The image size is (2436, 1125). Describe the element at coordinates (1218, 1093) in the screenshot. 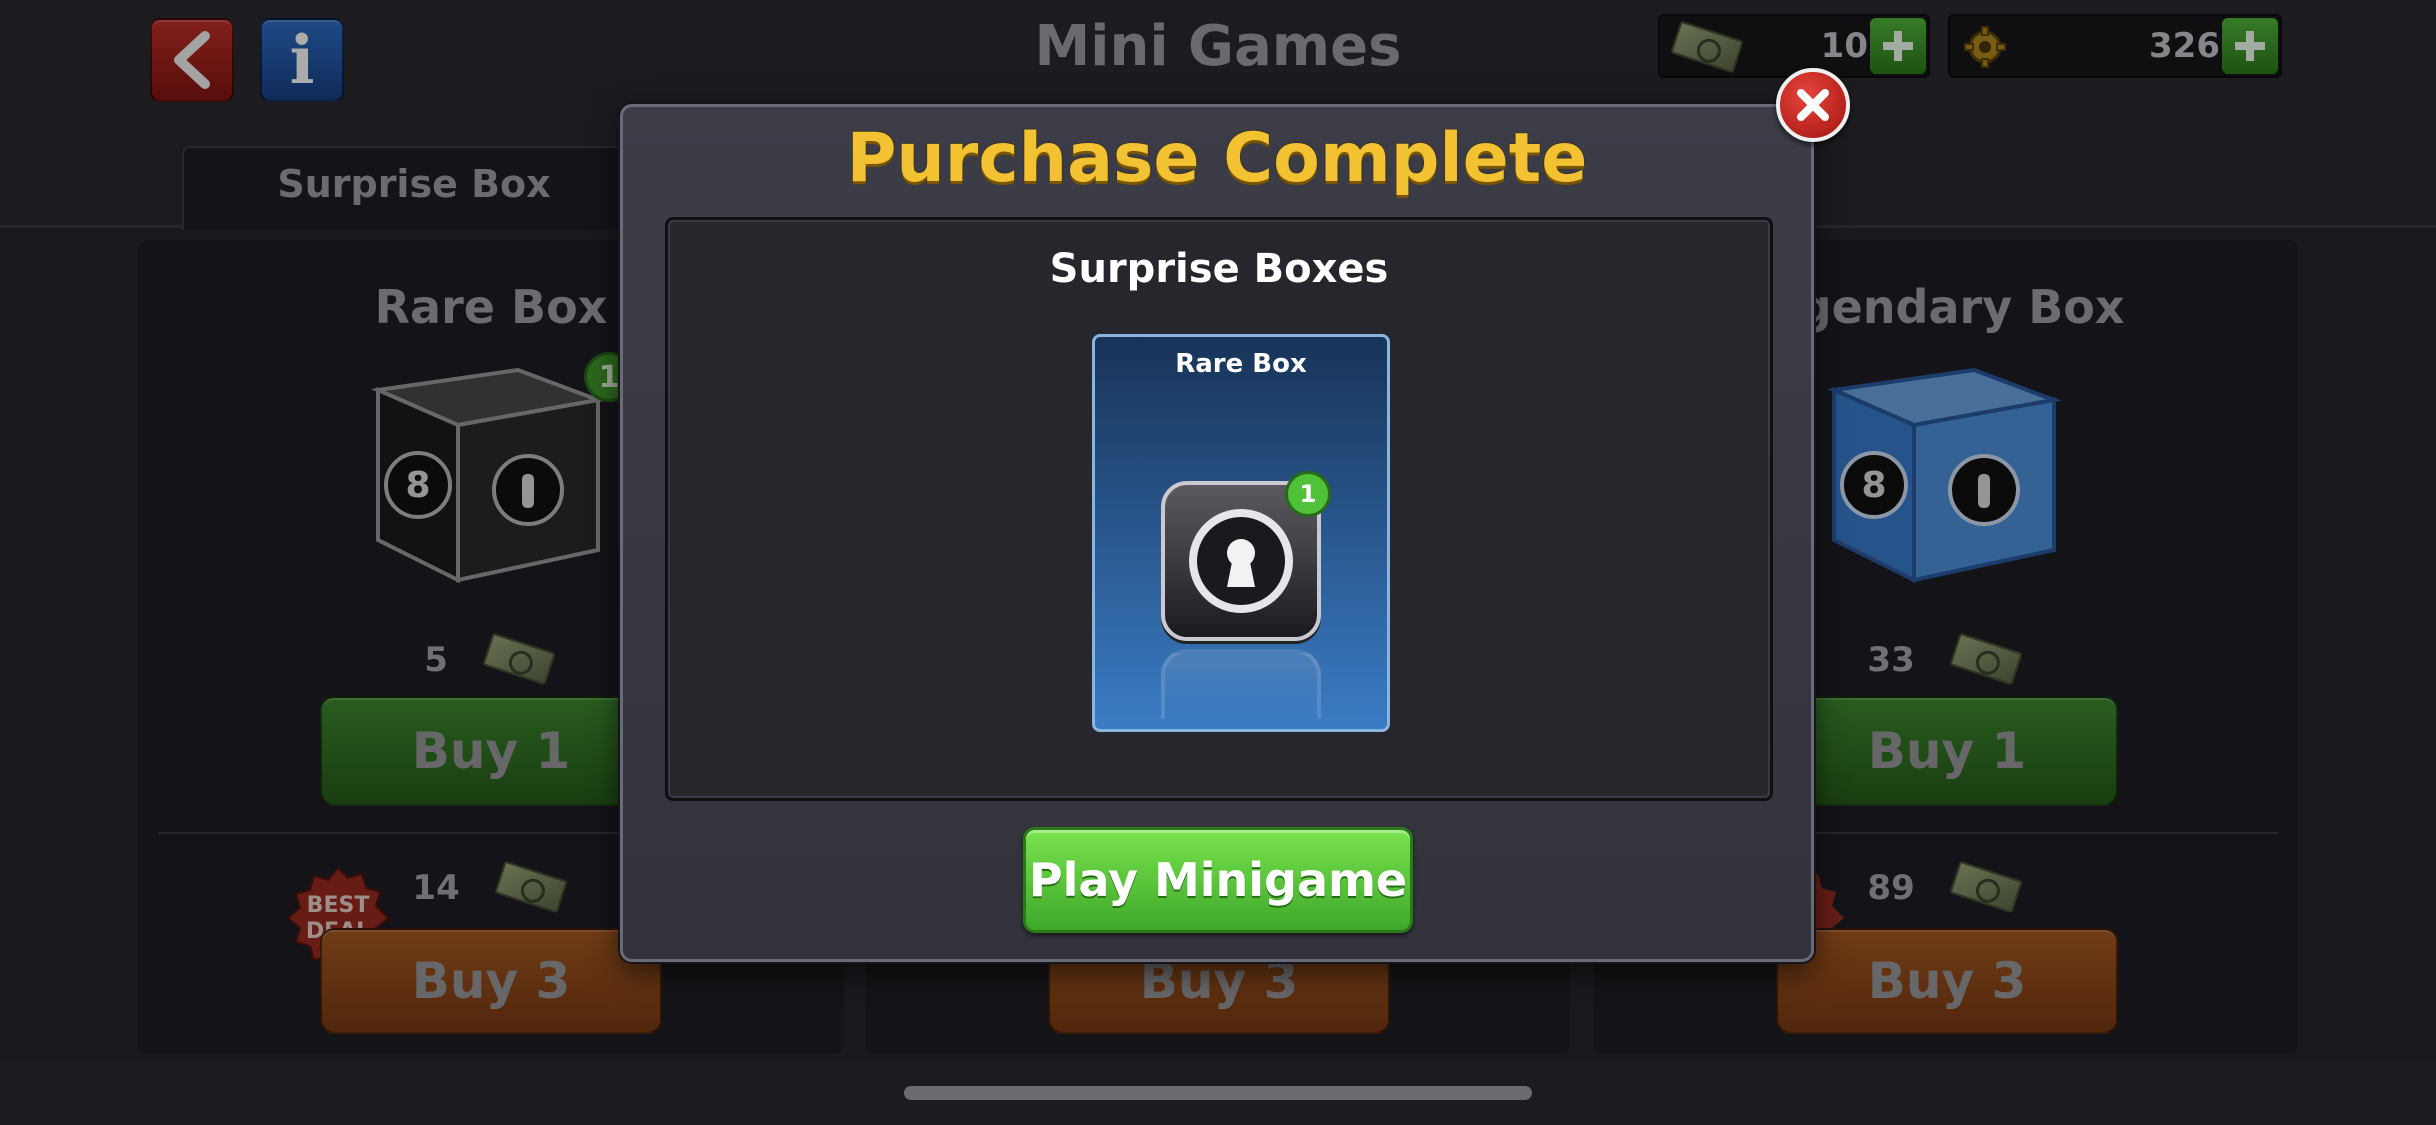

I see `home-indicator` at that location.